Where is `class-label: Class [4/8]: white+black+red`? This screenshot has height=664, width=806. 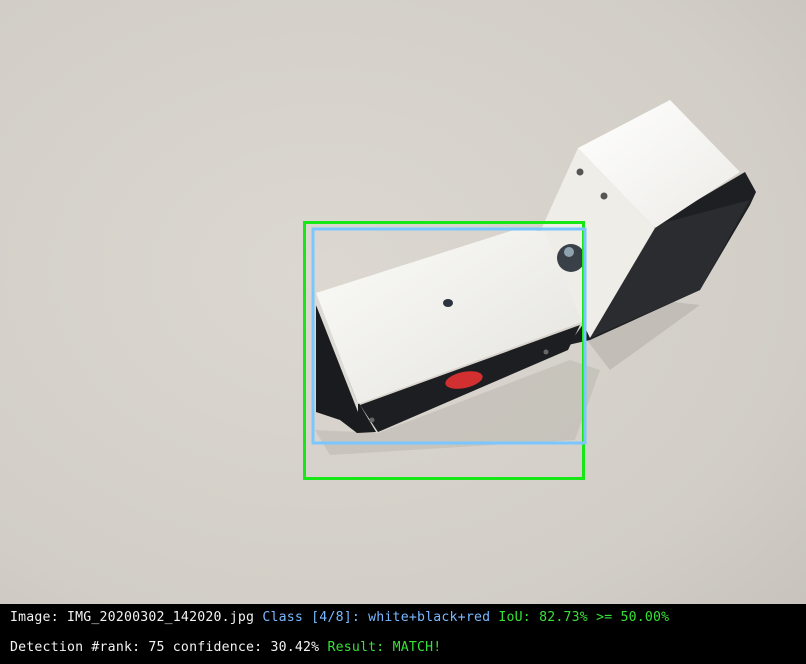 class-label: Class [4/8]: white+black+red is located at coordinates (376, 617).